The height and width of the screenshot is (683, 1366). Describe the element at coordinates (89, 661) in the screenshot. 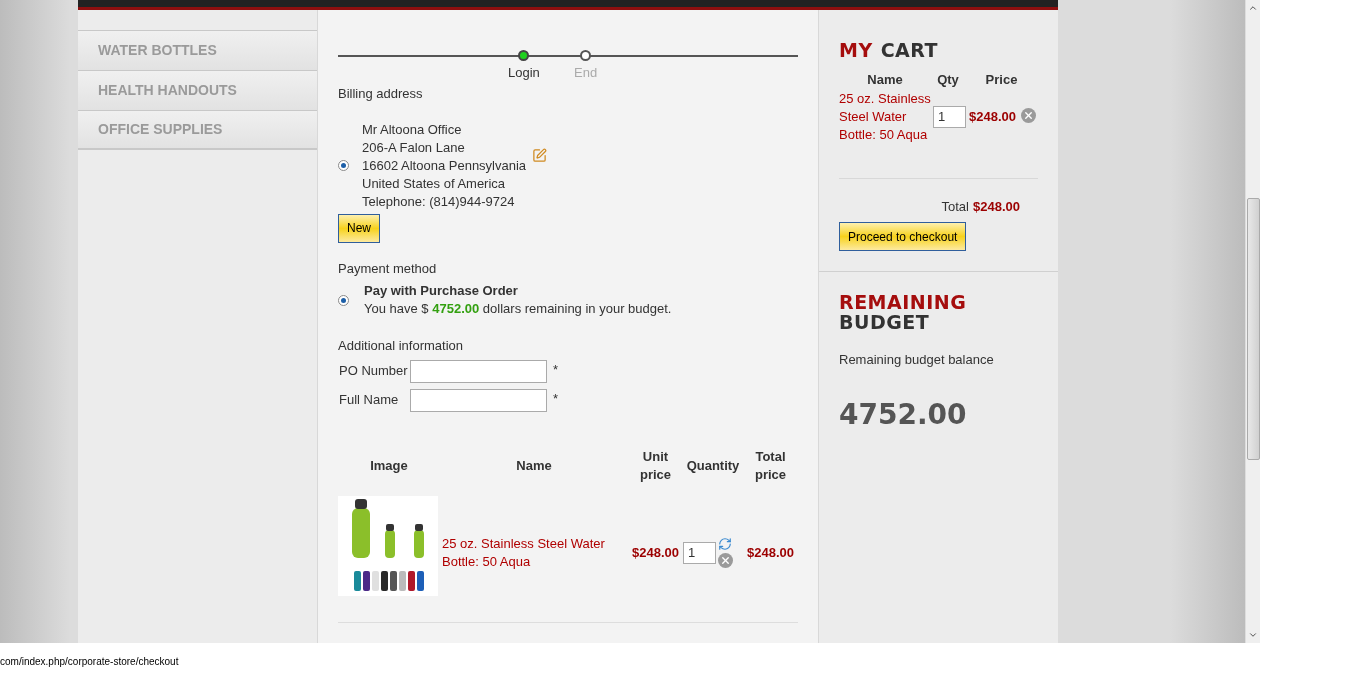

I see `status-url: com/index.php/corporate-store/checkout` at that location.